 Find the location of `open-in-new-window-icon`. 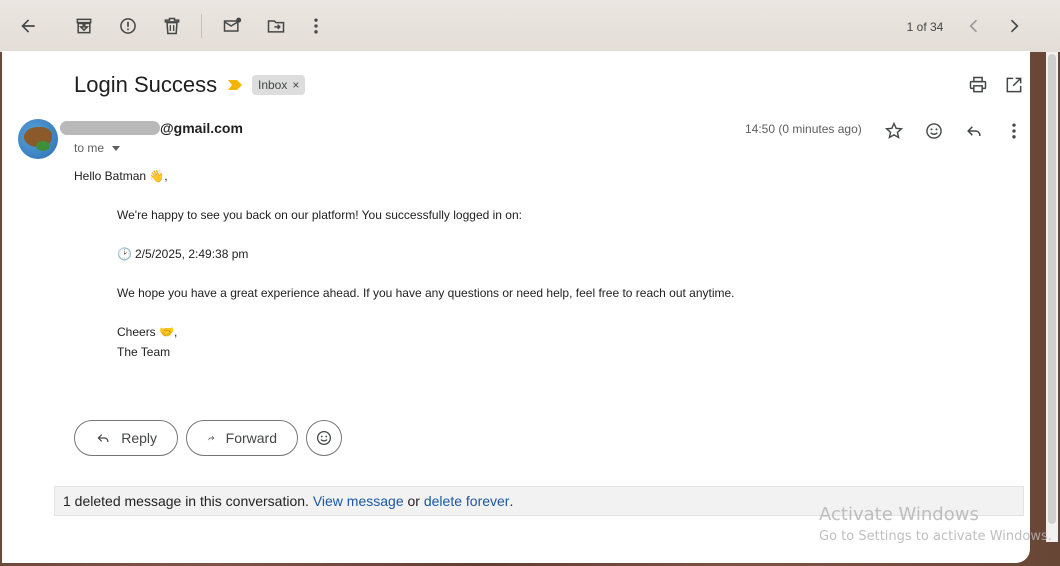

open-in-new-window-icon is located at coordinates (1015, 86).